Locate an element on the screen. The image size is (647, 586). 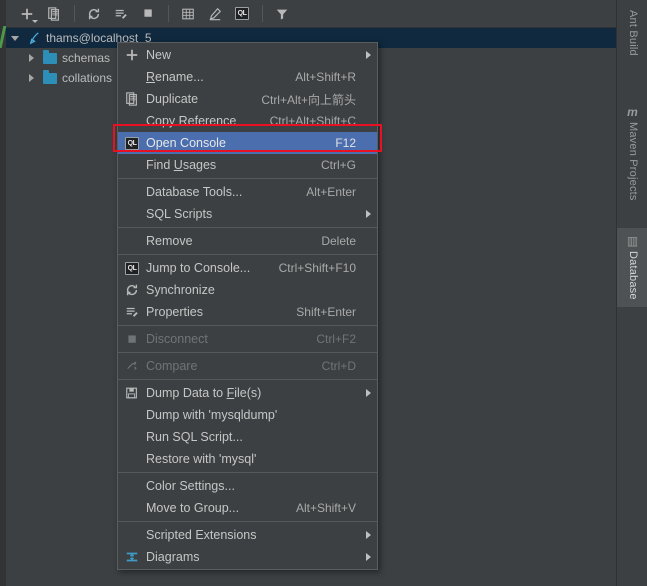
menu-item-synchronize: Synchronize is located at coordinates (247, 290).